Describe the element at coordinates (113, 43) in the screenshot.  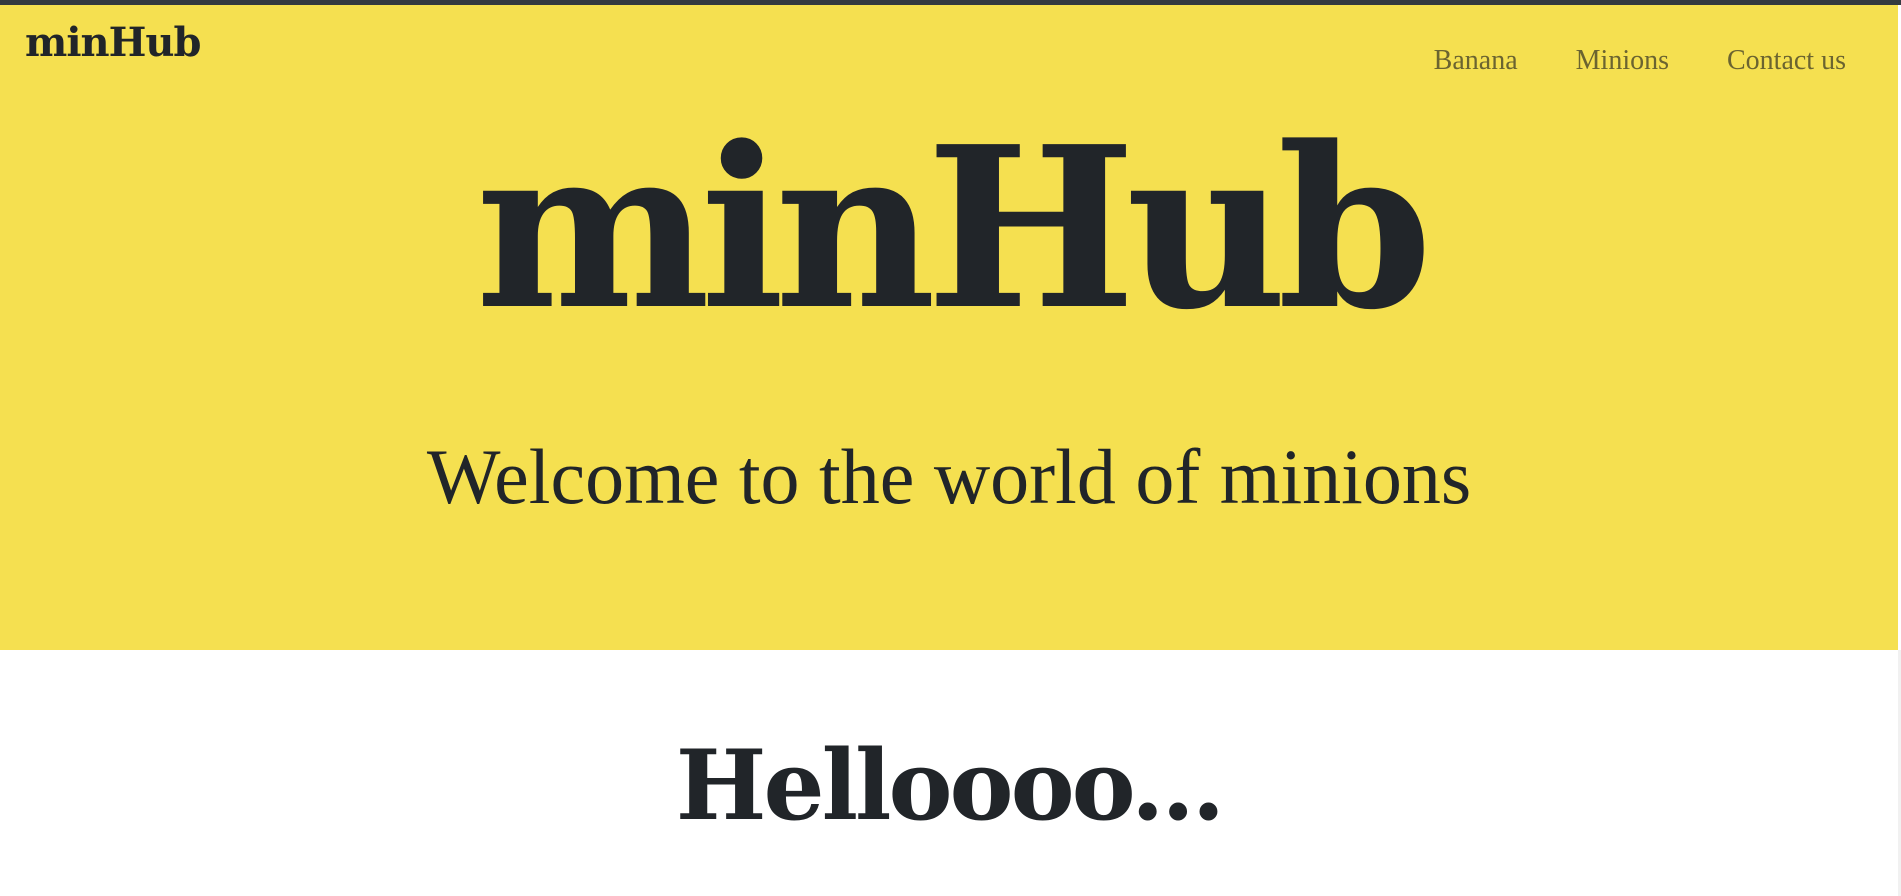
I see `brand-logo: minHub` at that location.